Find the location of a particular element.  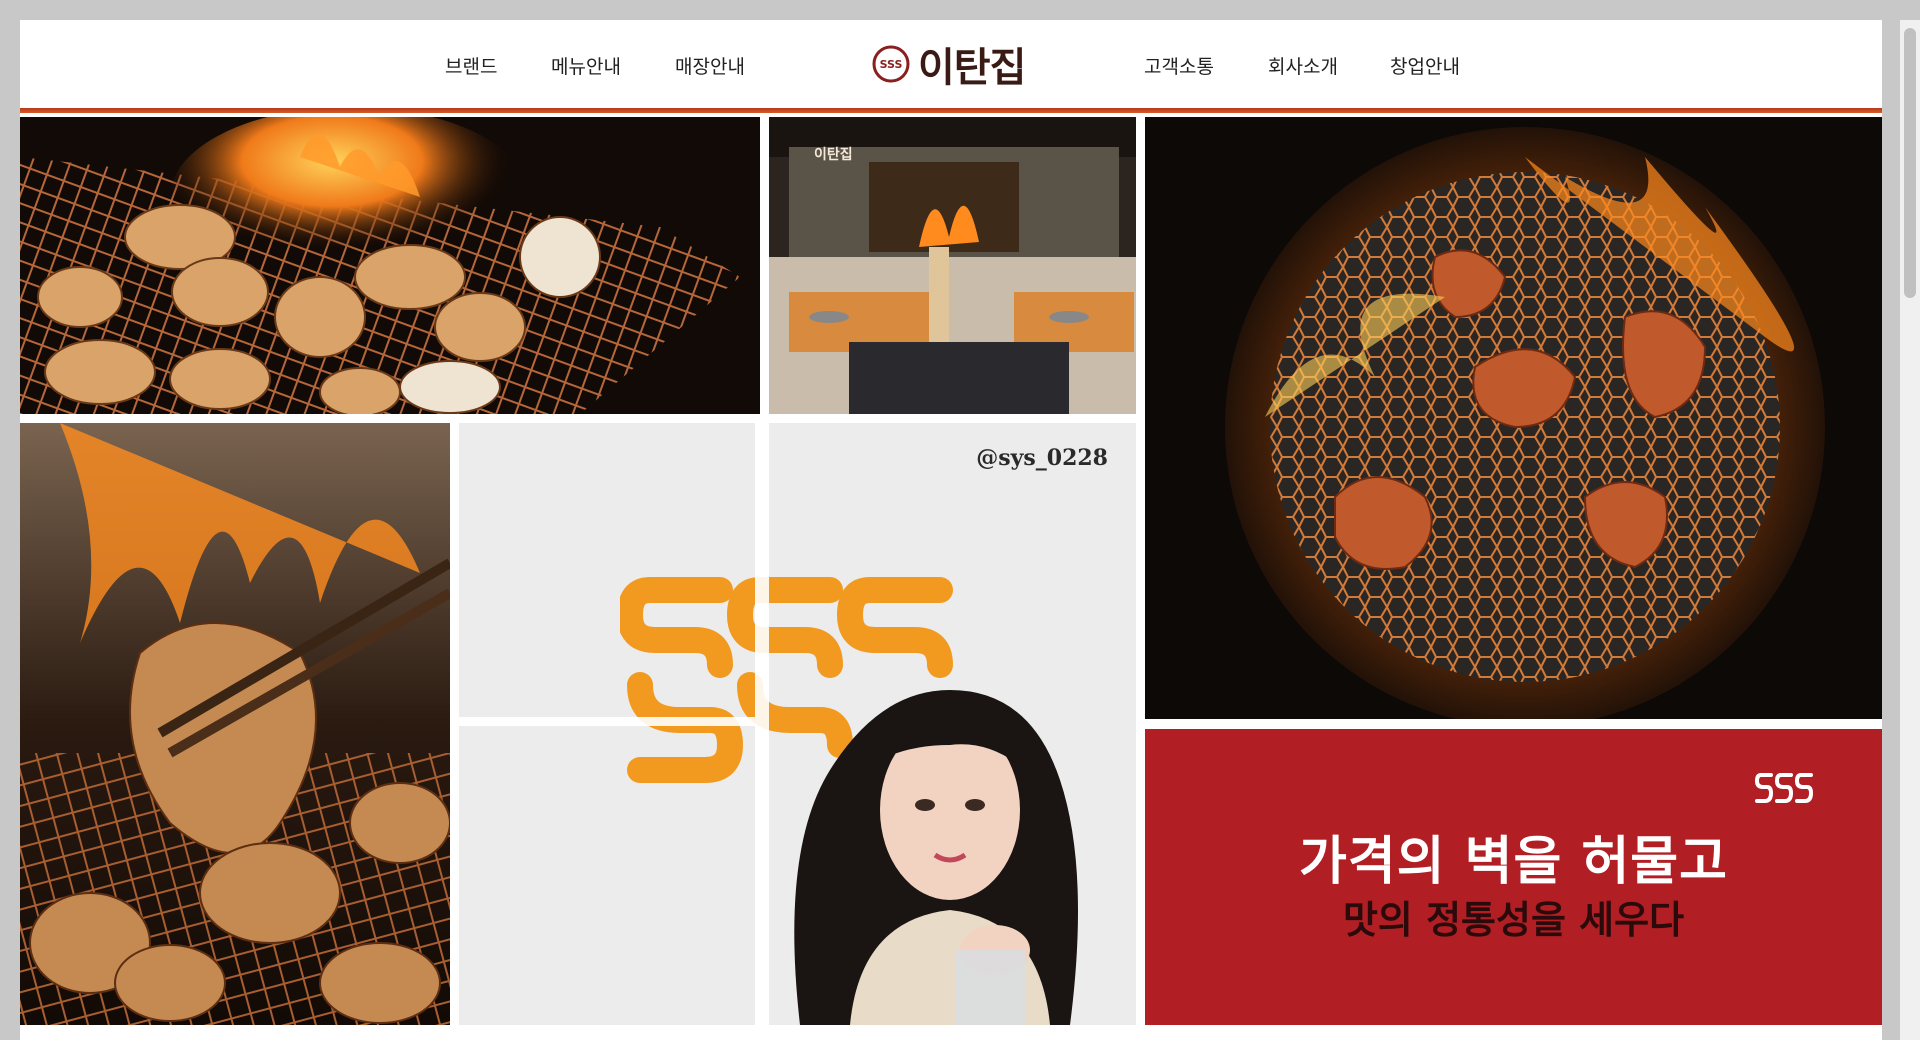

promo-banner-tile: 가격의 벽을 허물고 맛의 정통성을 세우다 is located at coordinates (1513, 877).